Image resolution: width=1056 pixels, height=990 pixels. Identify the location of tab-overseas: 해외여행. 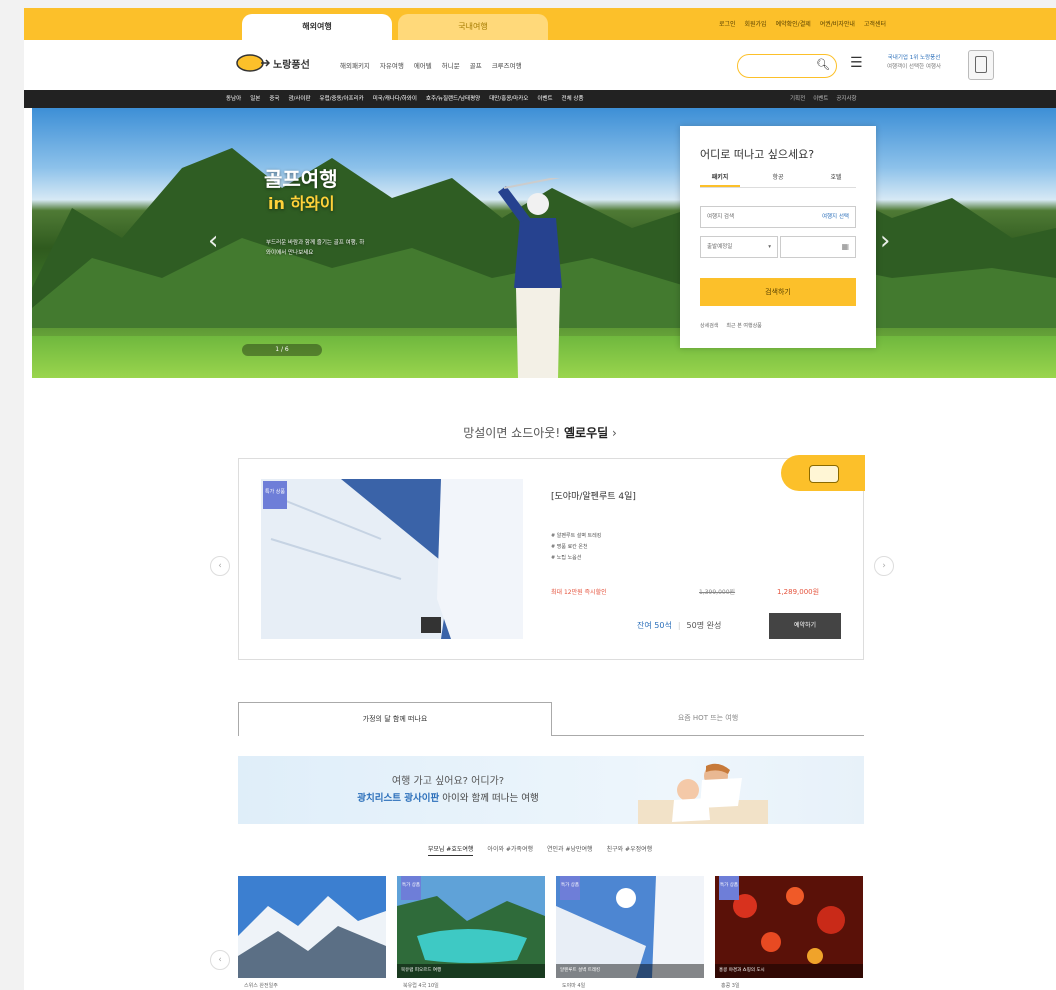
(317, 27).